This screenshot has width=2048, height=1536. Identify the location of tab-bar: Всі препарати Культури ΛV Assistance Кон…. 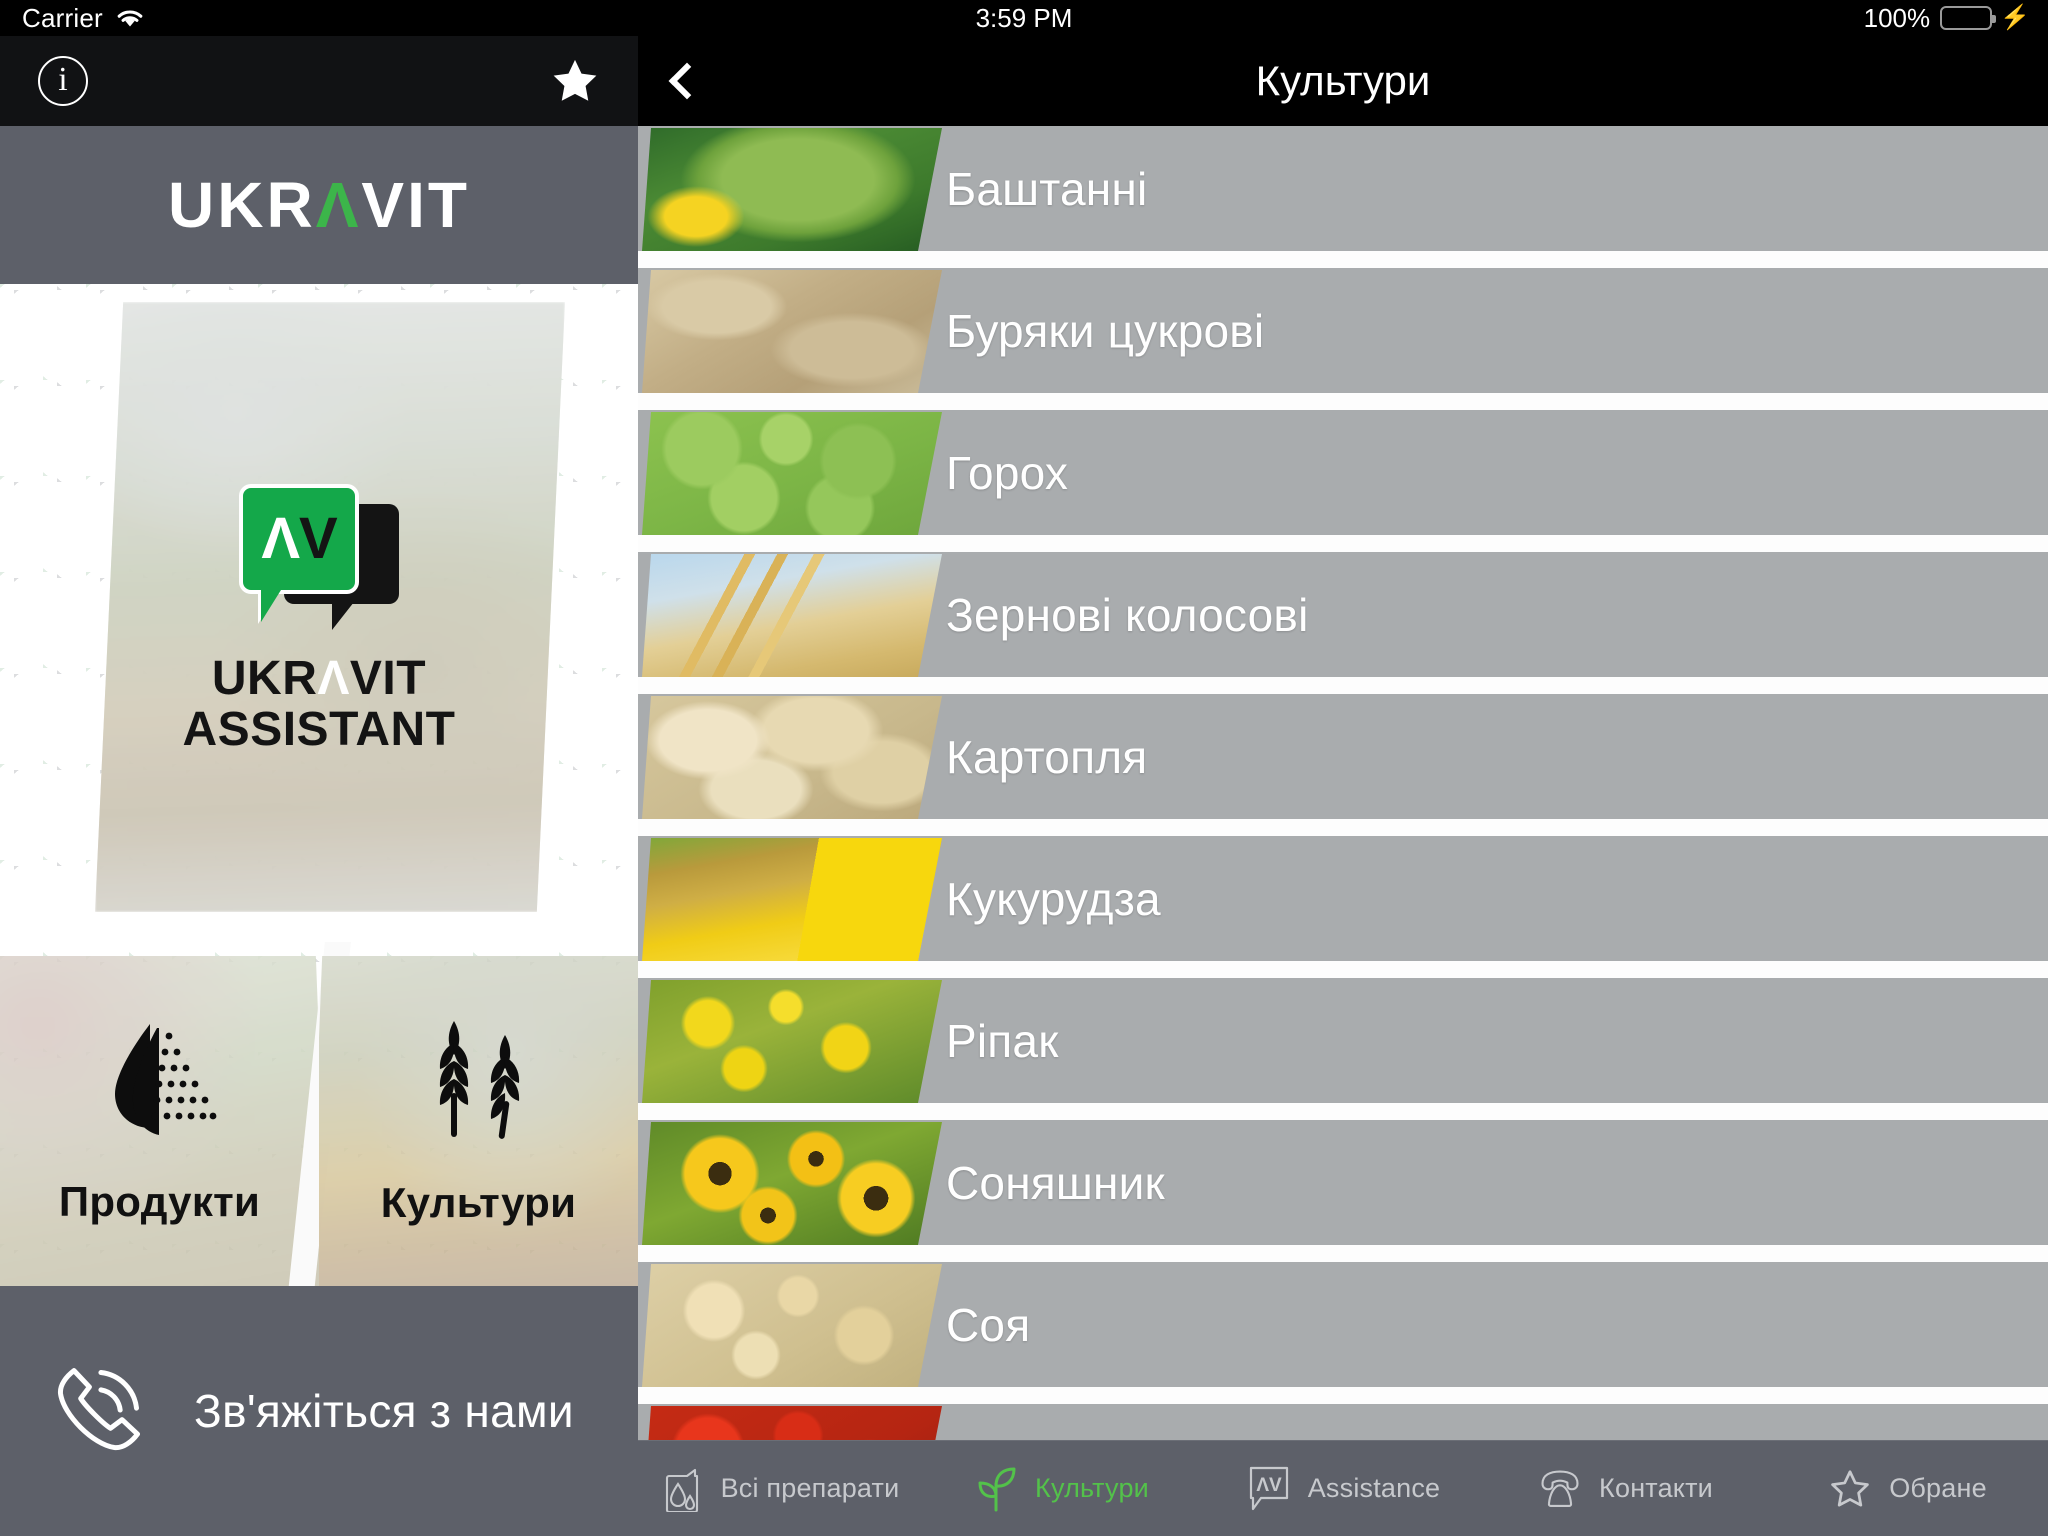
(1343, 1488).